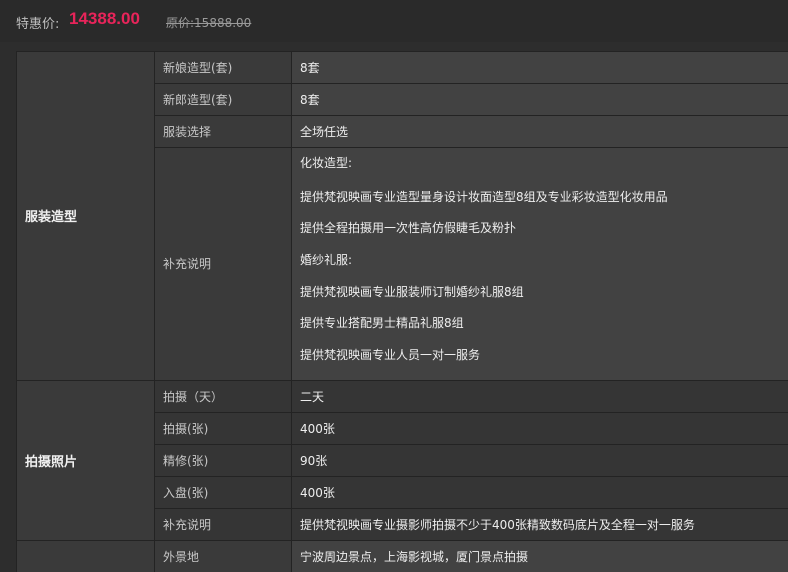 The image size is (788, 572). I want to click on category-location, so click(85, 555).